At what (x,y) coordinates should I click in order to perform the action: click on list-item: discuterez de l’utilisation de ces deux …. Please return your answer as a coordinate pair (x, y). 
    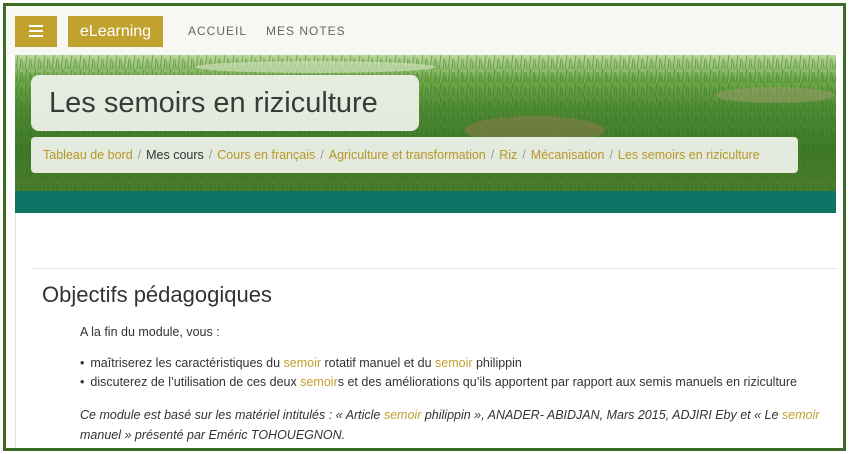
    Looking at the image, I should click on (438, 382).